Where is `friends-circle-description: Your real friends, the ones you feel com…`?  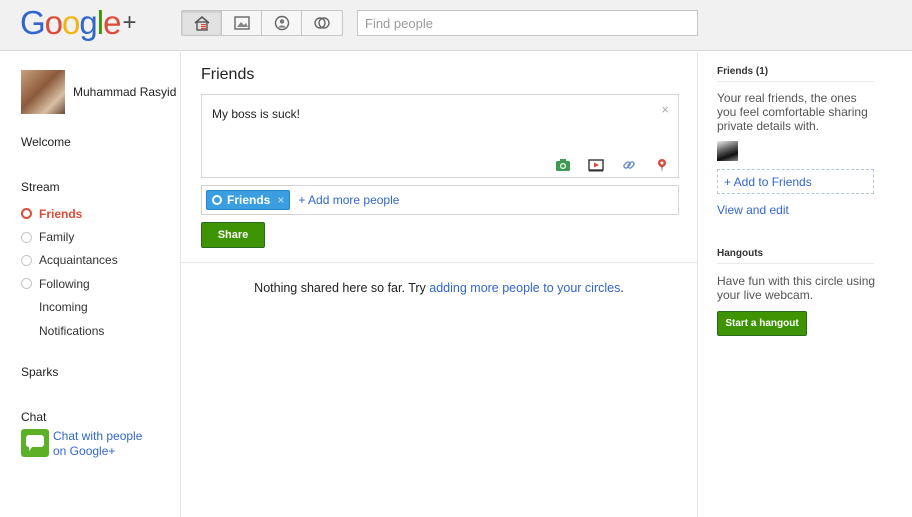 friends-circle-description: Your real friends, the ones you feel com… is located at coordinates (792, 112).